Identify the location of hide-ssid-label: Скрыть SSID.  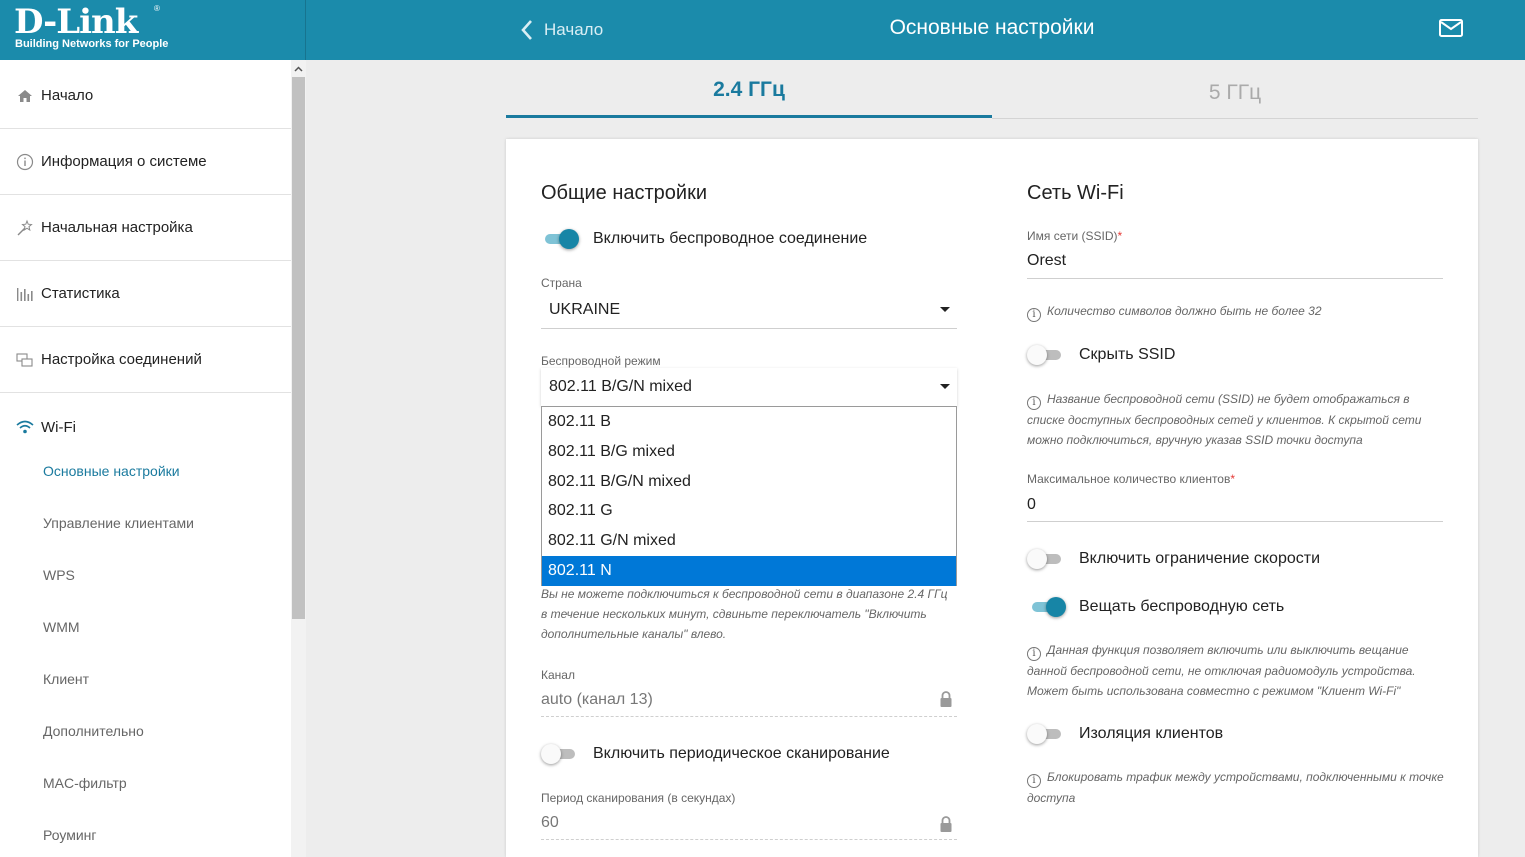
(1127, 354).